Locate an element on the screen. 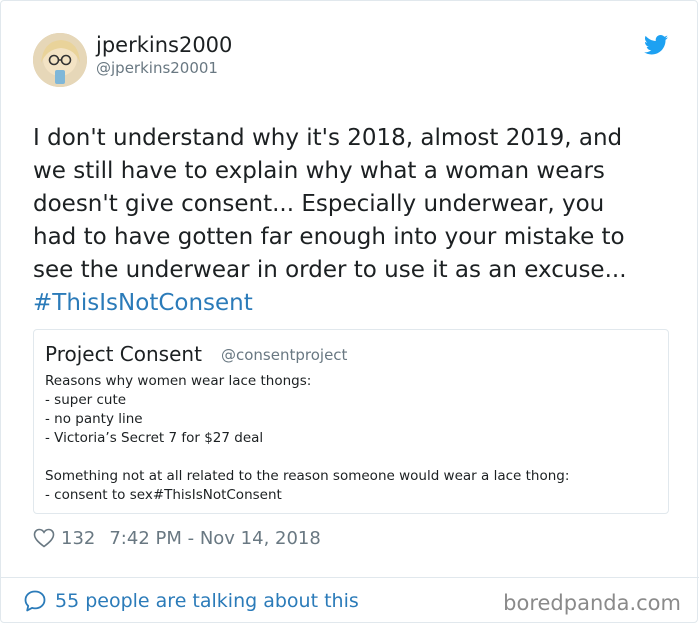 This screenshot has height=625, width=700. hashtag-link: #ThisIsNotConsent is located at coordinates (353, 303).